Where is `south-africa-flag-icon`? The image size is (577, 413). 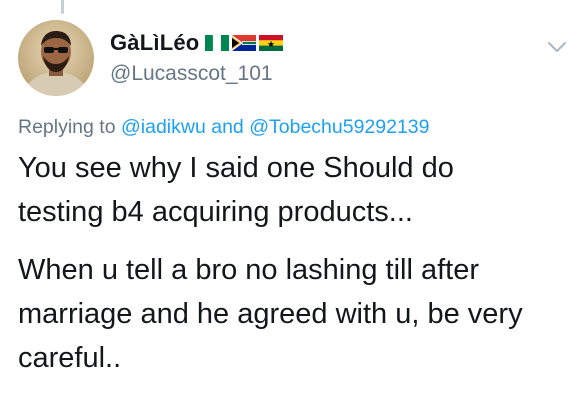
south-africa-flag-icon is located at coordinates (244, 43).